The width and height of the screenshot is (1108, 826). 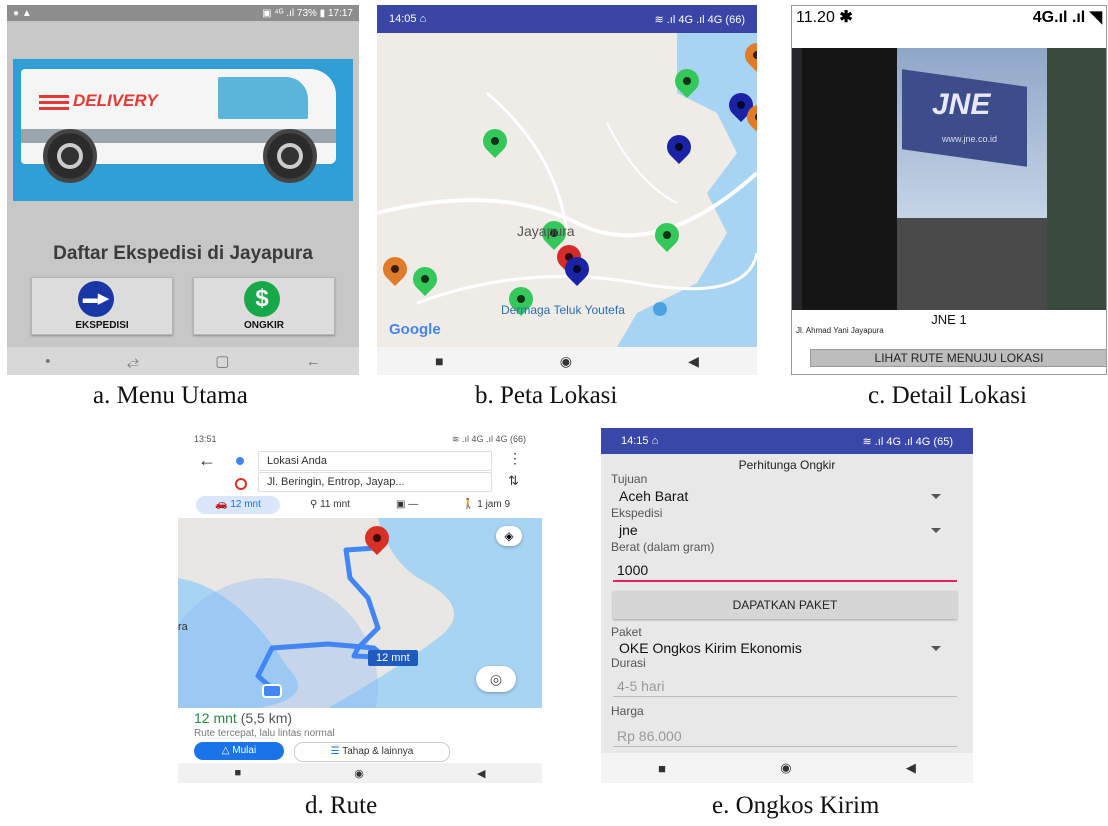 What do you see at coordinates (496, 679) in the screenshot?
I see `my-location-button: ◎` at bounding box center [496, 679].